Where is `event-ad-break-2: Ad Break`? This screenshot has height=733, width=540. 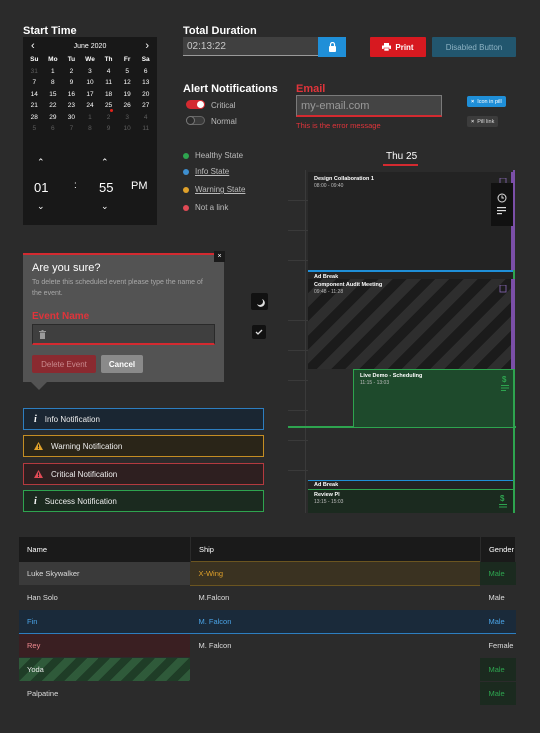 event-ad-break-2: Ad Break is located at coordinates (410, 484).